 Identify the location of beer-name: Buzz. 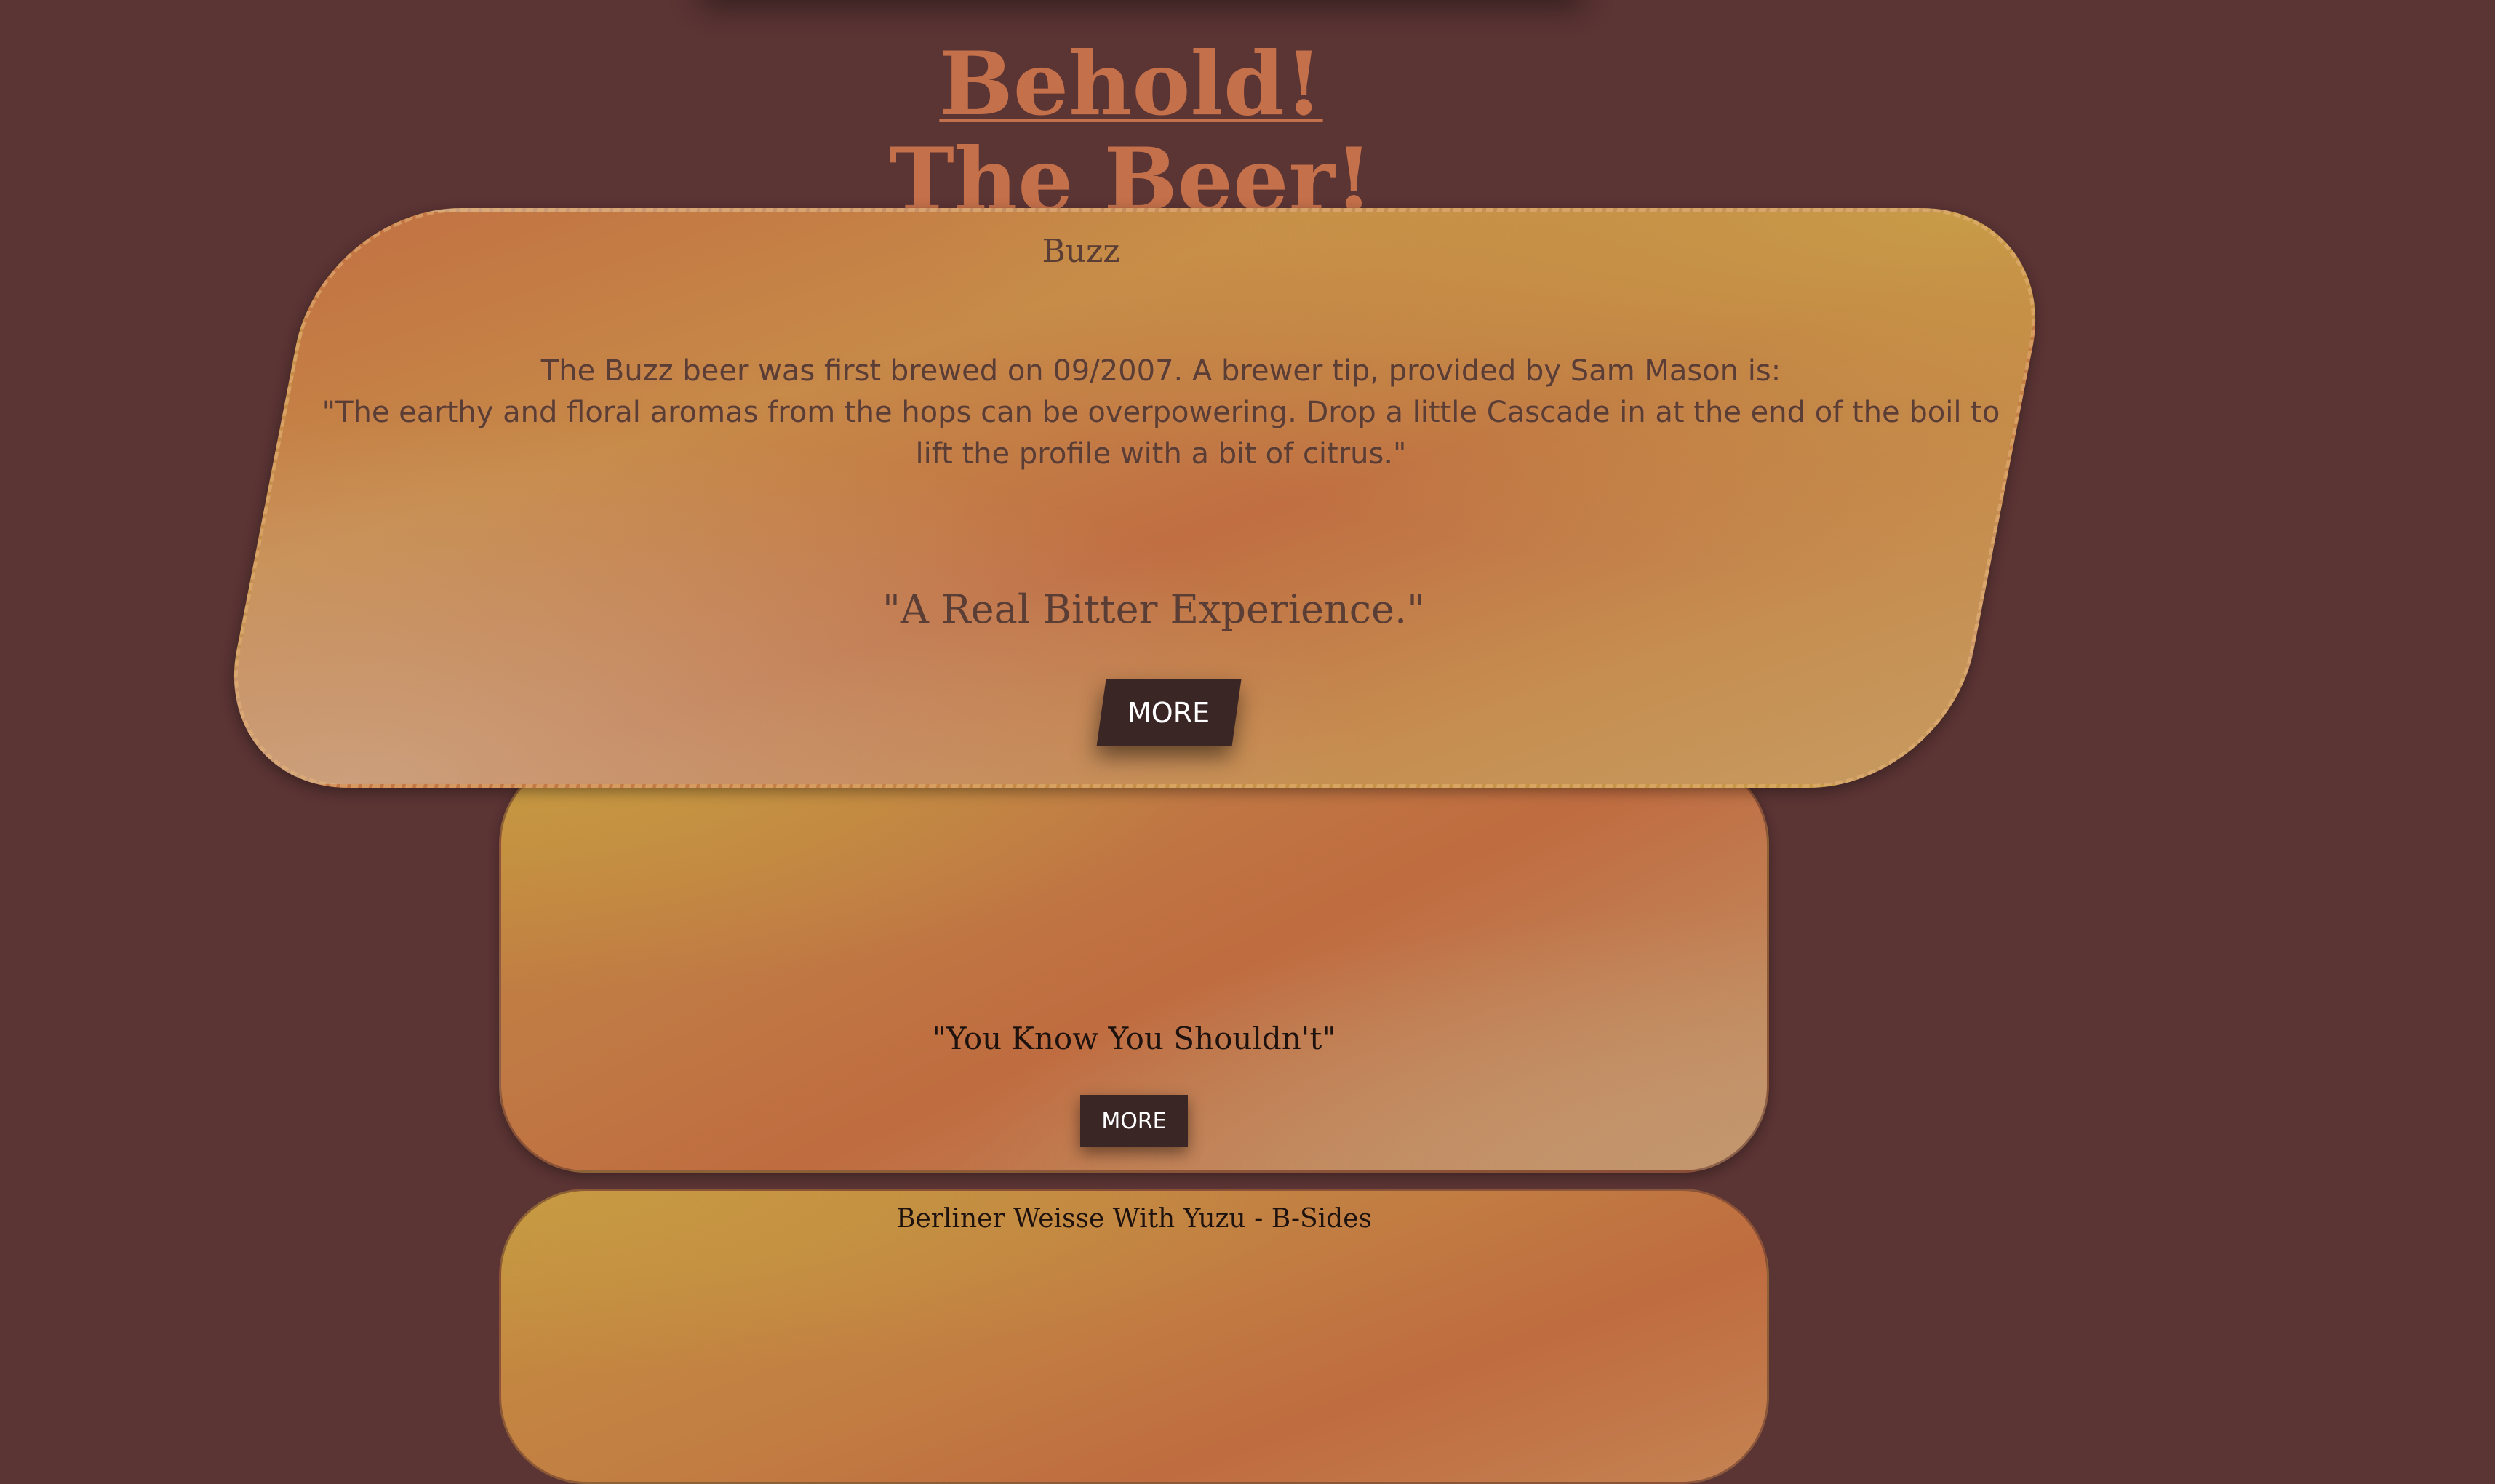
(1081, 251).